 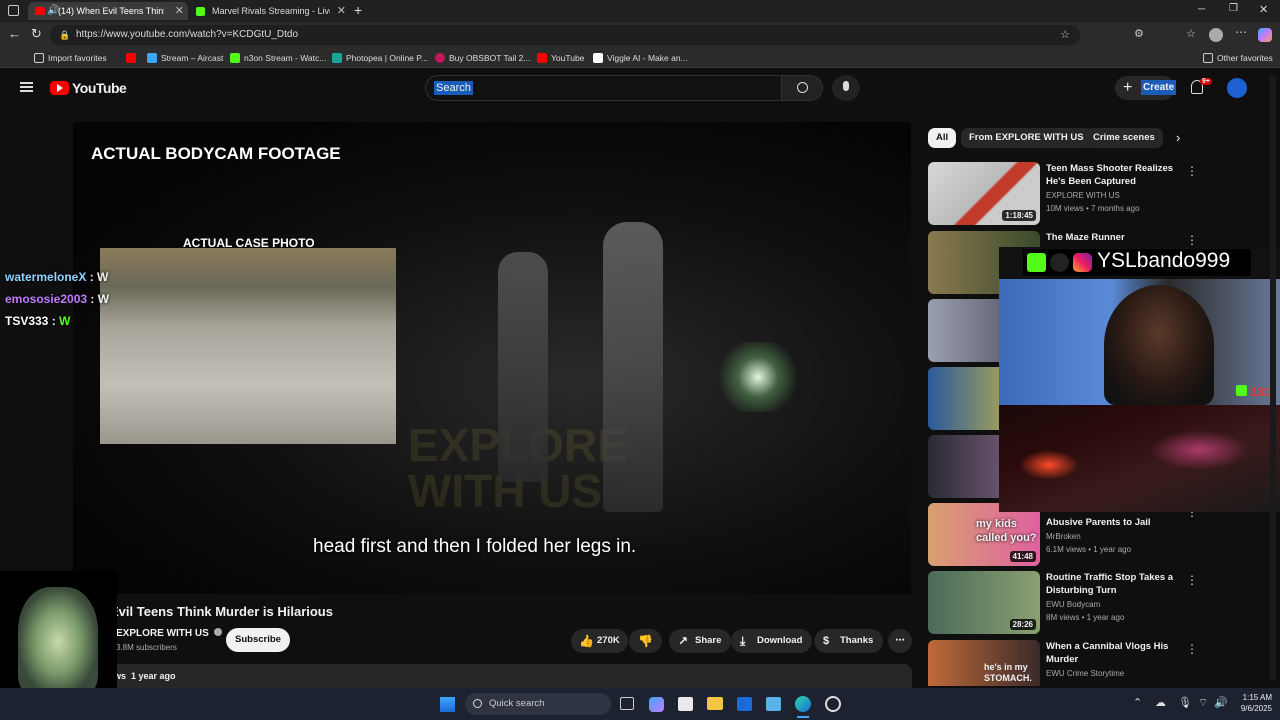 What do you see at coordinates (1006, 531) in the screenshot?
I see `thumb-text: my kids called you?` at bounding box center [1006, 531].